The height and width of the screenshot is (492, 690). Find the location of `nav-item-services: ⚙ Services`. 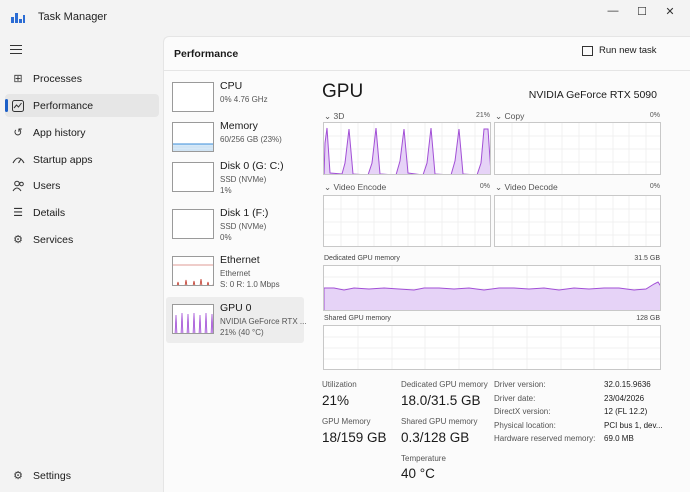

nav-item-services: ⚙ Services is located at coordinates (82, 239).